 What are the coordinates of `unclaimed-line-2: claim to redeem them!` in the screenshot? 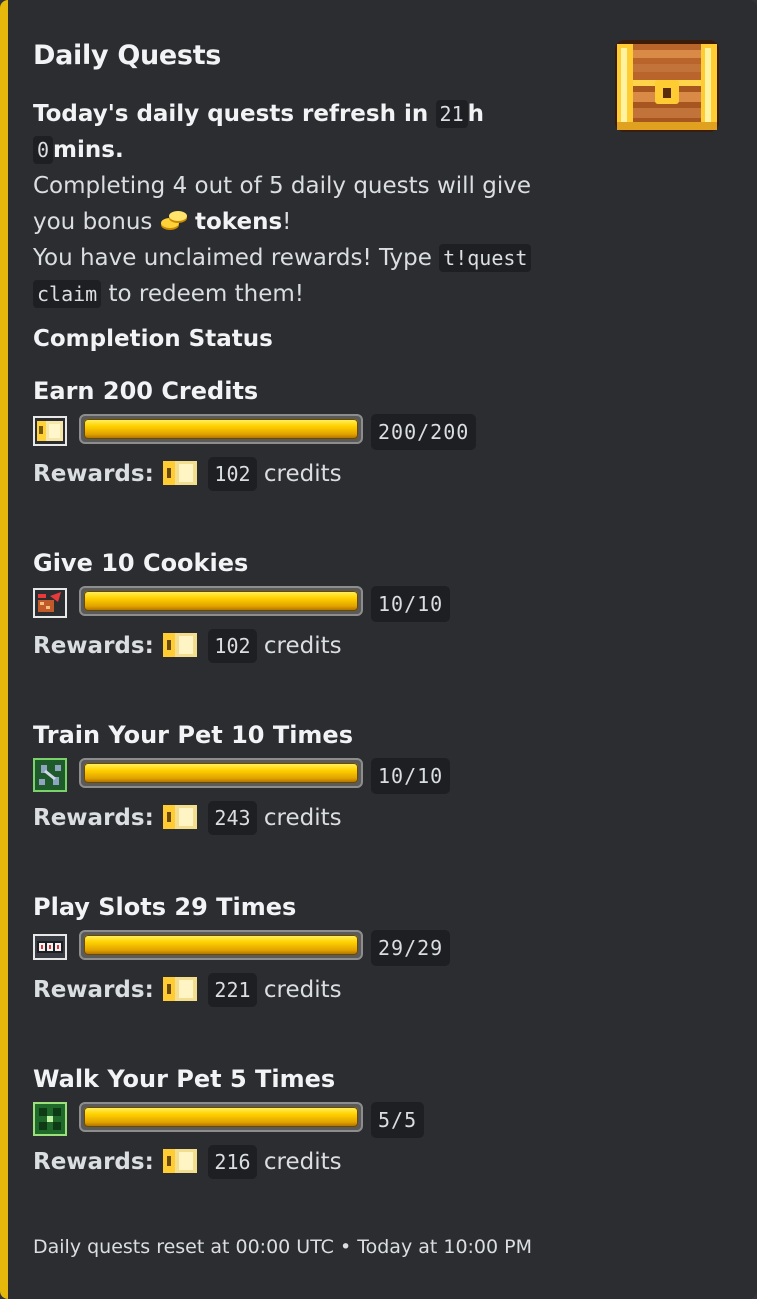 It's located at (303, 294).